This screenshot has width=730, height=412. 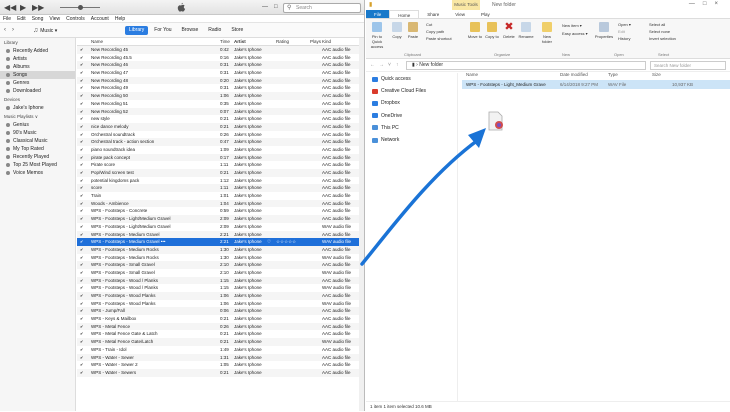 What do you see at coordinates (37, 67) in the screenshot?
I see `sidebar-item-albums: Albums` at bounding box center [37, 67].